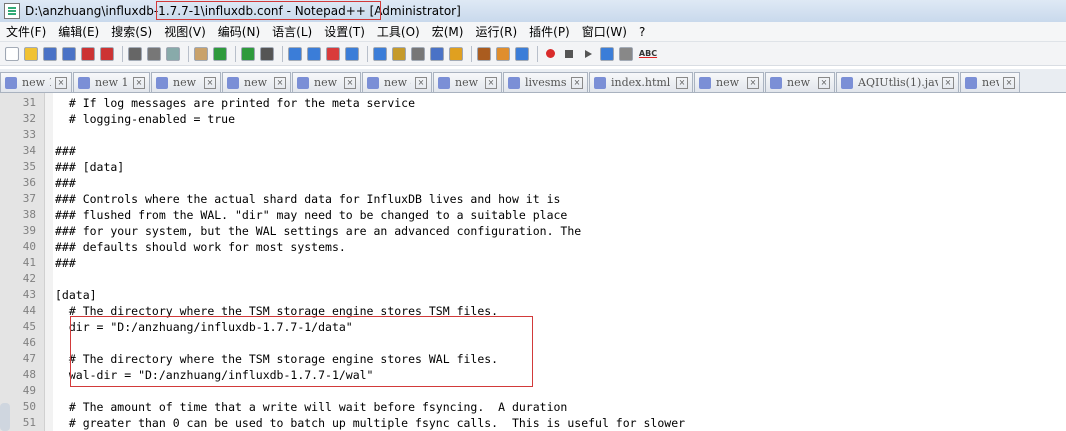  Describe the element at coordinates (256, 82) in the screenshot. I see `tab-new-2: new 2 ×` at that location.